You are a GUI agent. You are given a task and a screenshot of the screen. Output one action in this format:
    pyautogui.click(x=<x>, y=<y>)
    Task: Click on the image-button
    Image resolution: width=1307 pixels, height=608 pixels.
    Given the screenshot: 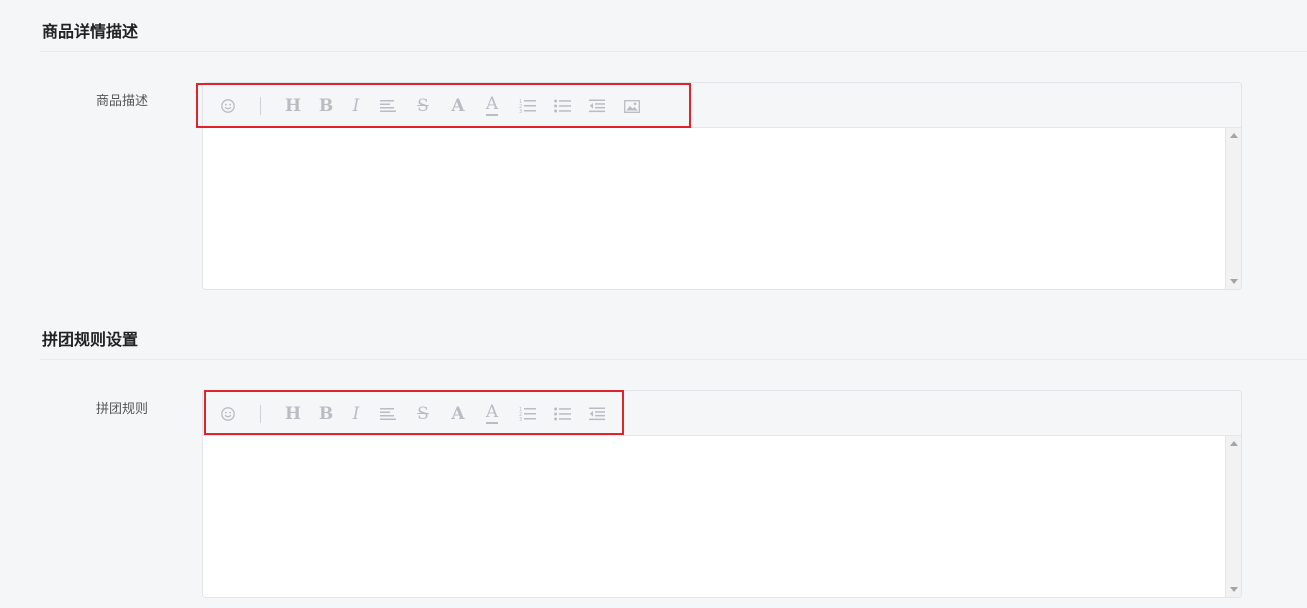 What is the action you would take?
    pyautogui.click(x=632, y=106)
    